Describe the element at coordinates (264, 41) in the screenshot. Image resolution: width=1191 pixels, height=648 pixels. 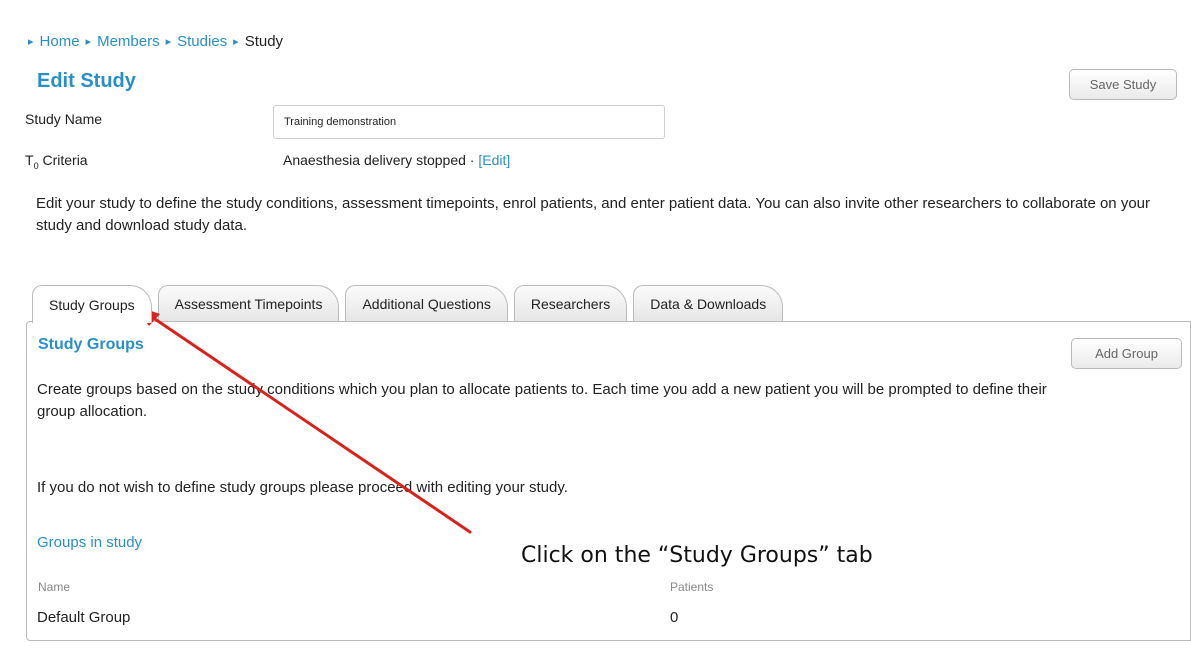
I see `breadcrumb-current: Study` at that location.